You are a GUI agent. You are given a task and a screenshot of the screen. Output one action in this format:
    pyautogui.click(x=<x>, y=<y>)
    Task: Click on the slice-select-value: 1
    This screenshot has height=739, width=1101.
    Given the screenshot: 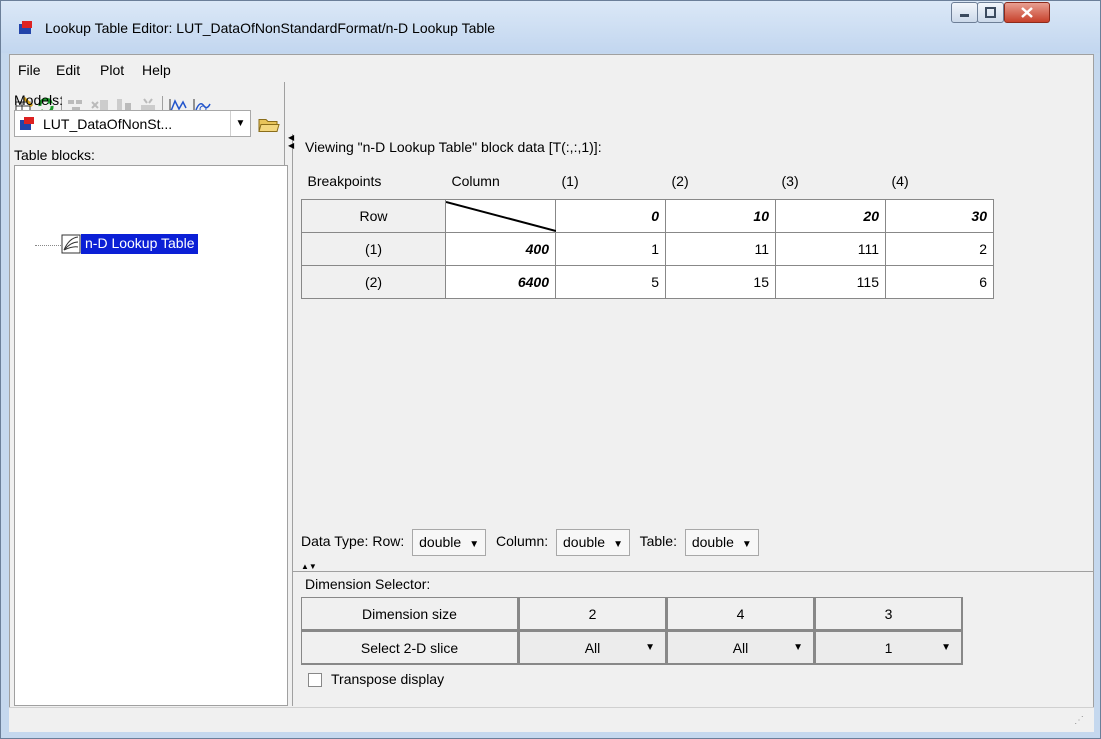 What is the action you would take?
    pyautogui.click(x=888, y=648)
    